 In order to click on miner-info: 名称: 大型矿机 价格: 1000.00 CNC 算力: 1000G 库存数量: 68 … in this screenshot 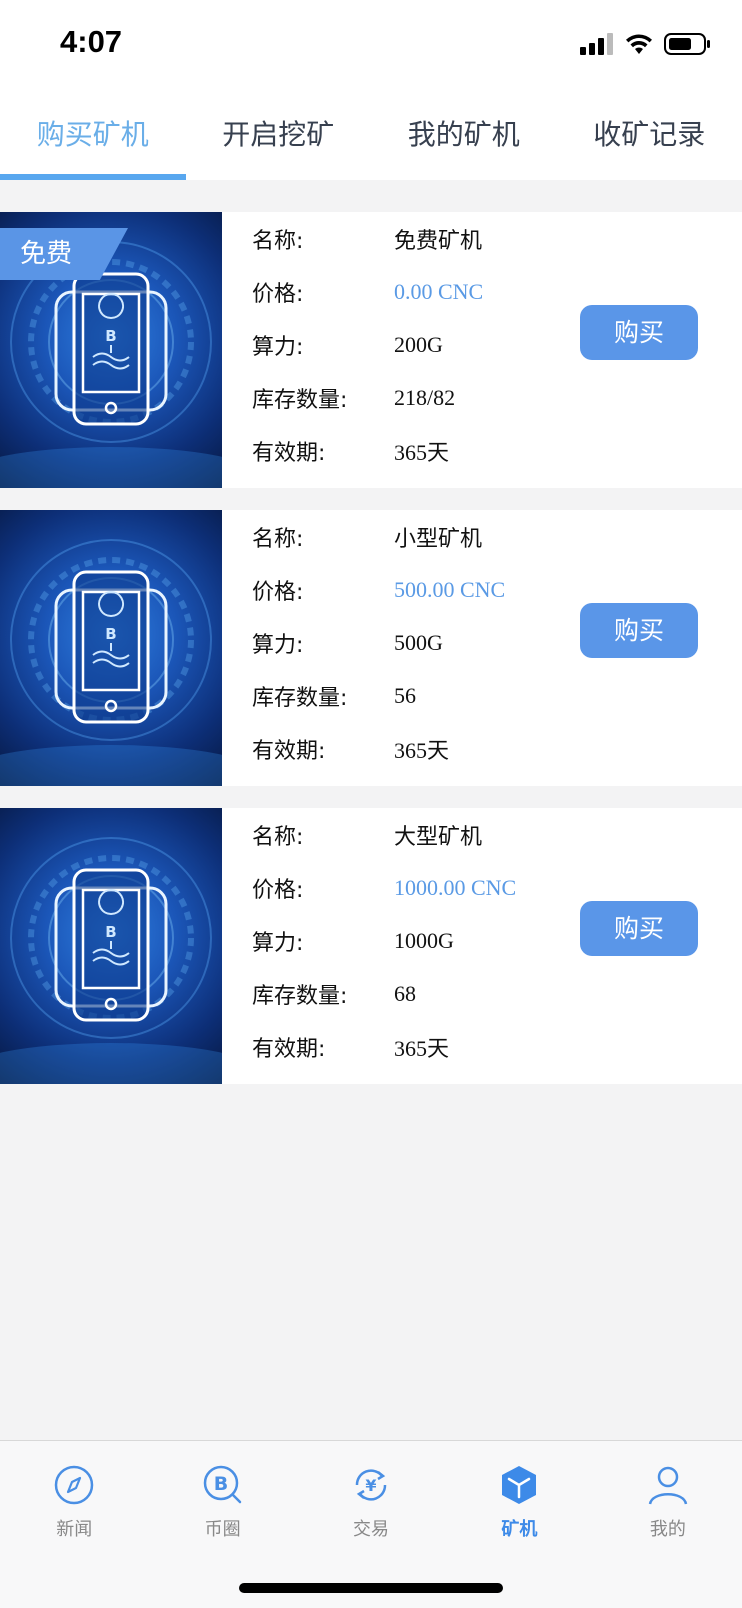, I will do `click(384, 940)`.